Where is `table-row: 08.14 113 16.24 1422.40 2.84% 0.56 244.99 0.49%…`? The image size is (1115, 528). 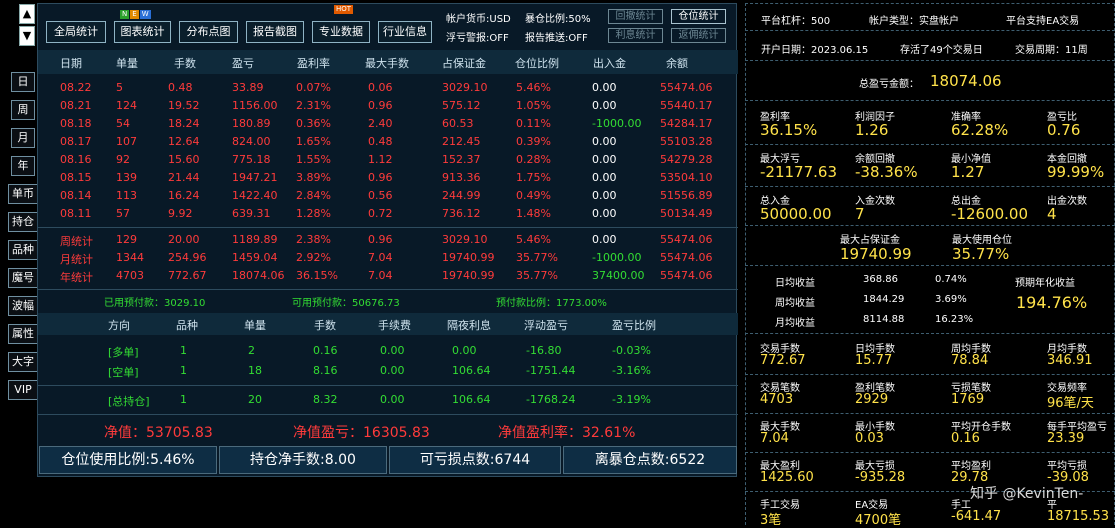
table-row: 08.14 113 16.24 1422.40 2.84% 0.56 244.99 0.49%… is located at coordinates (388, 195).